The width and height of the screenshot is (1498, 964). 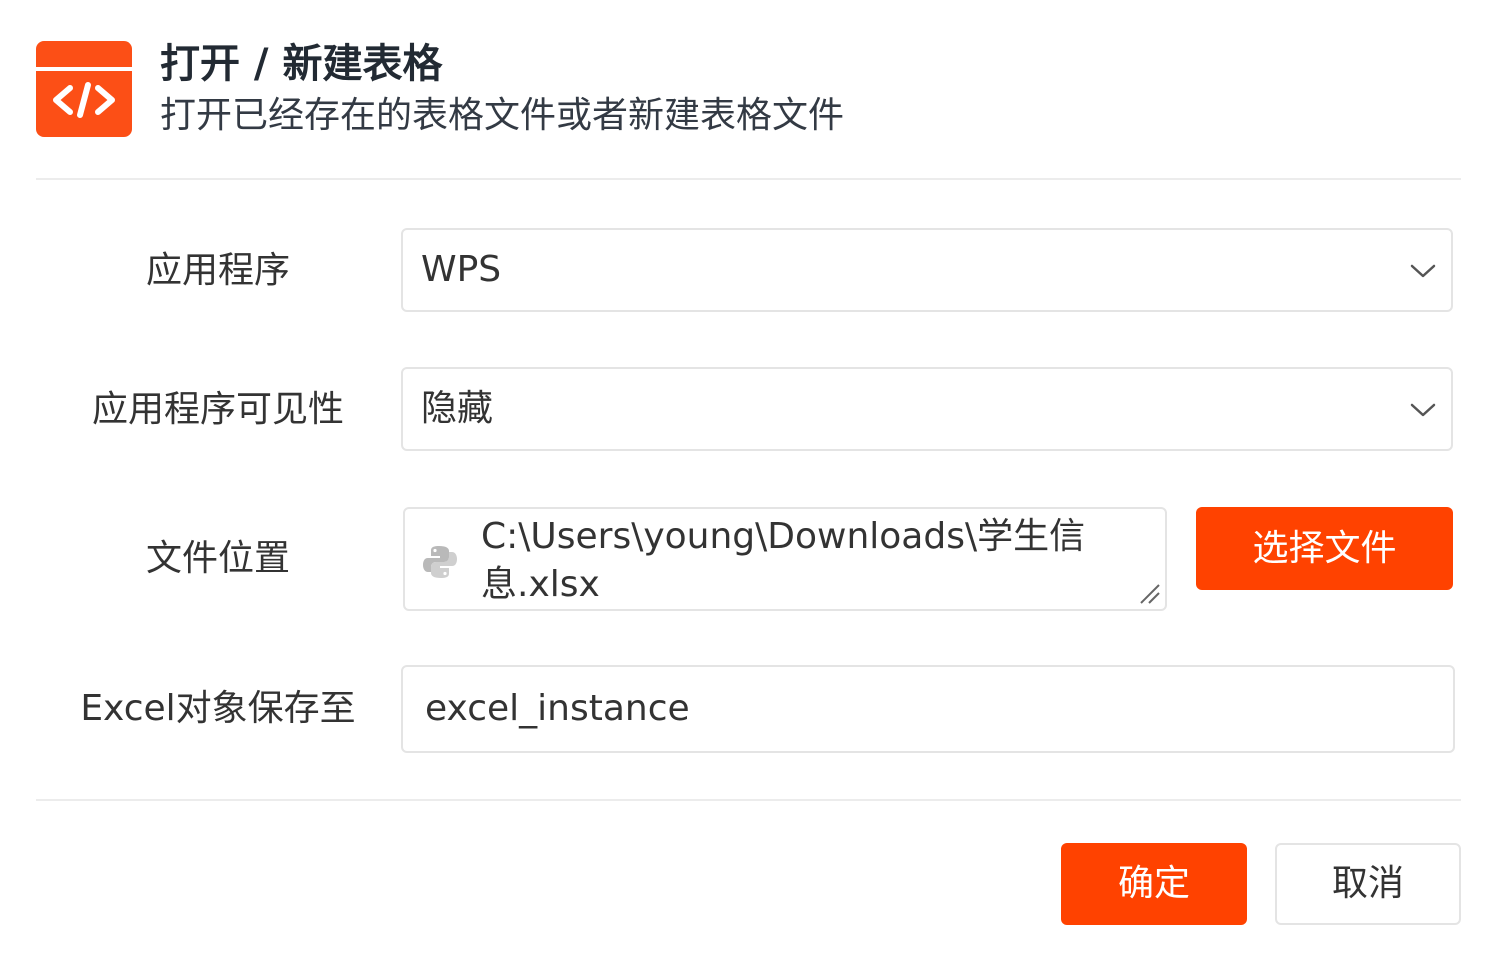 I want to click on cancel-button: 取消, so click(x=1368, y=884).